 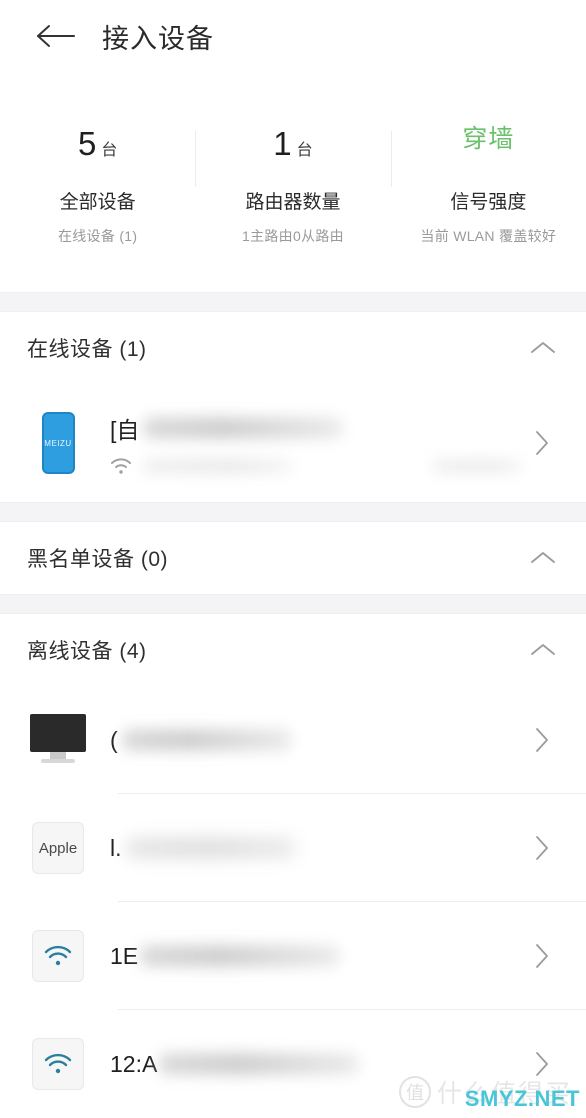 I want to click on device-name: 12:A, so click(x=317, y=1064).